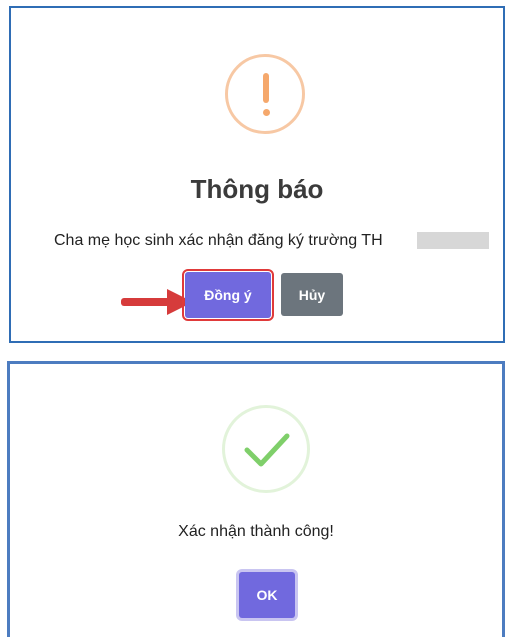 The height and width of the screenshot is (637, 505). What do you see at coordinates (265, 94) in the screenshot?
I see `exclamation-icon` at bounding box center [265, 94].